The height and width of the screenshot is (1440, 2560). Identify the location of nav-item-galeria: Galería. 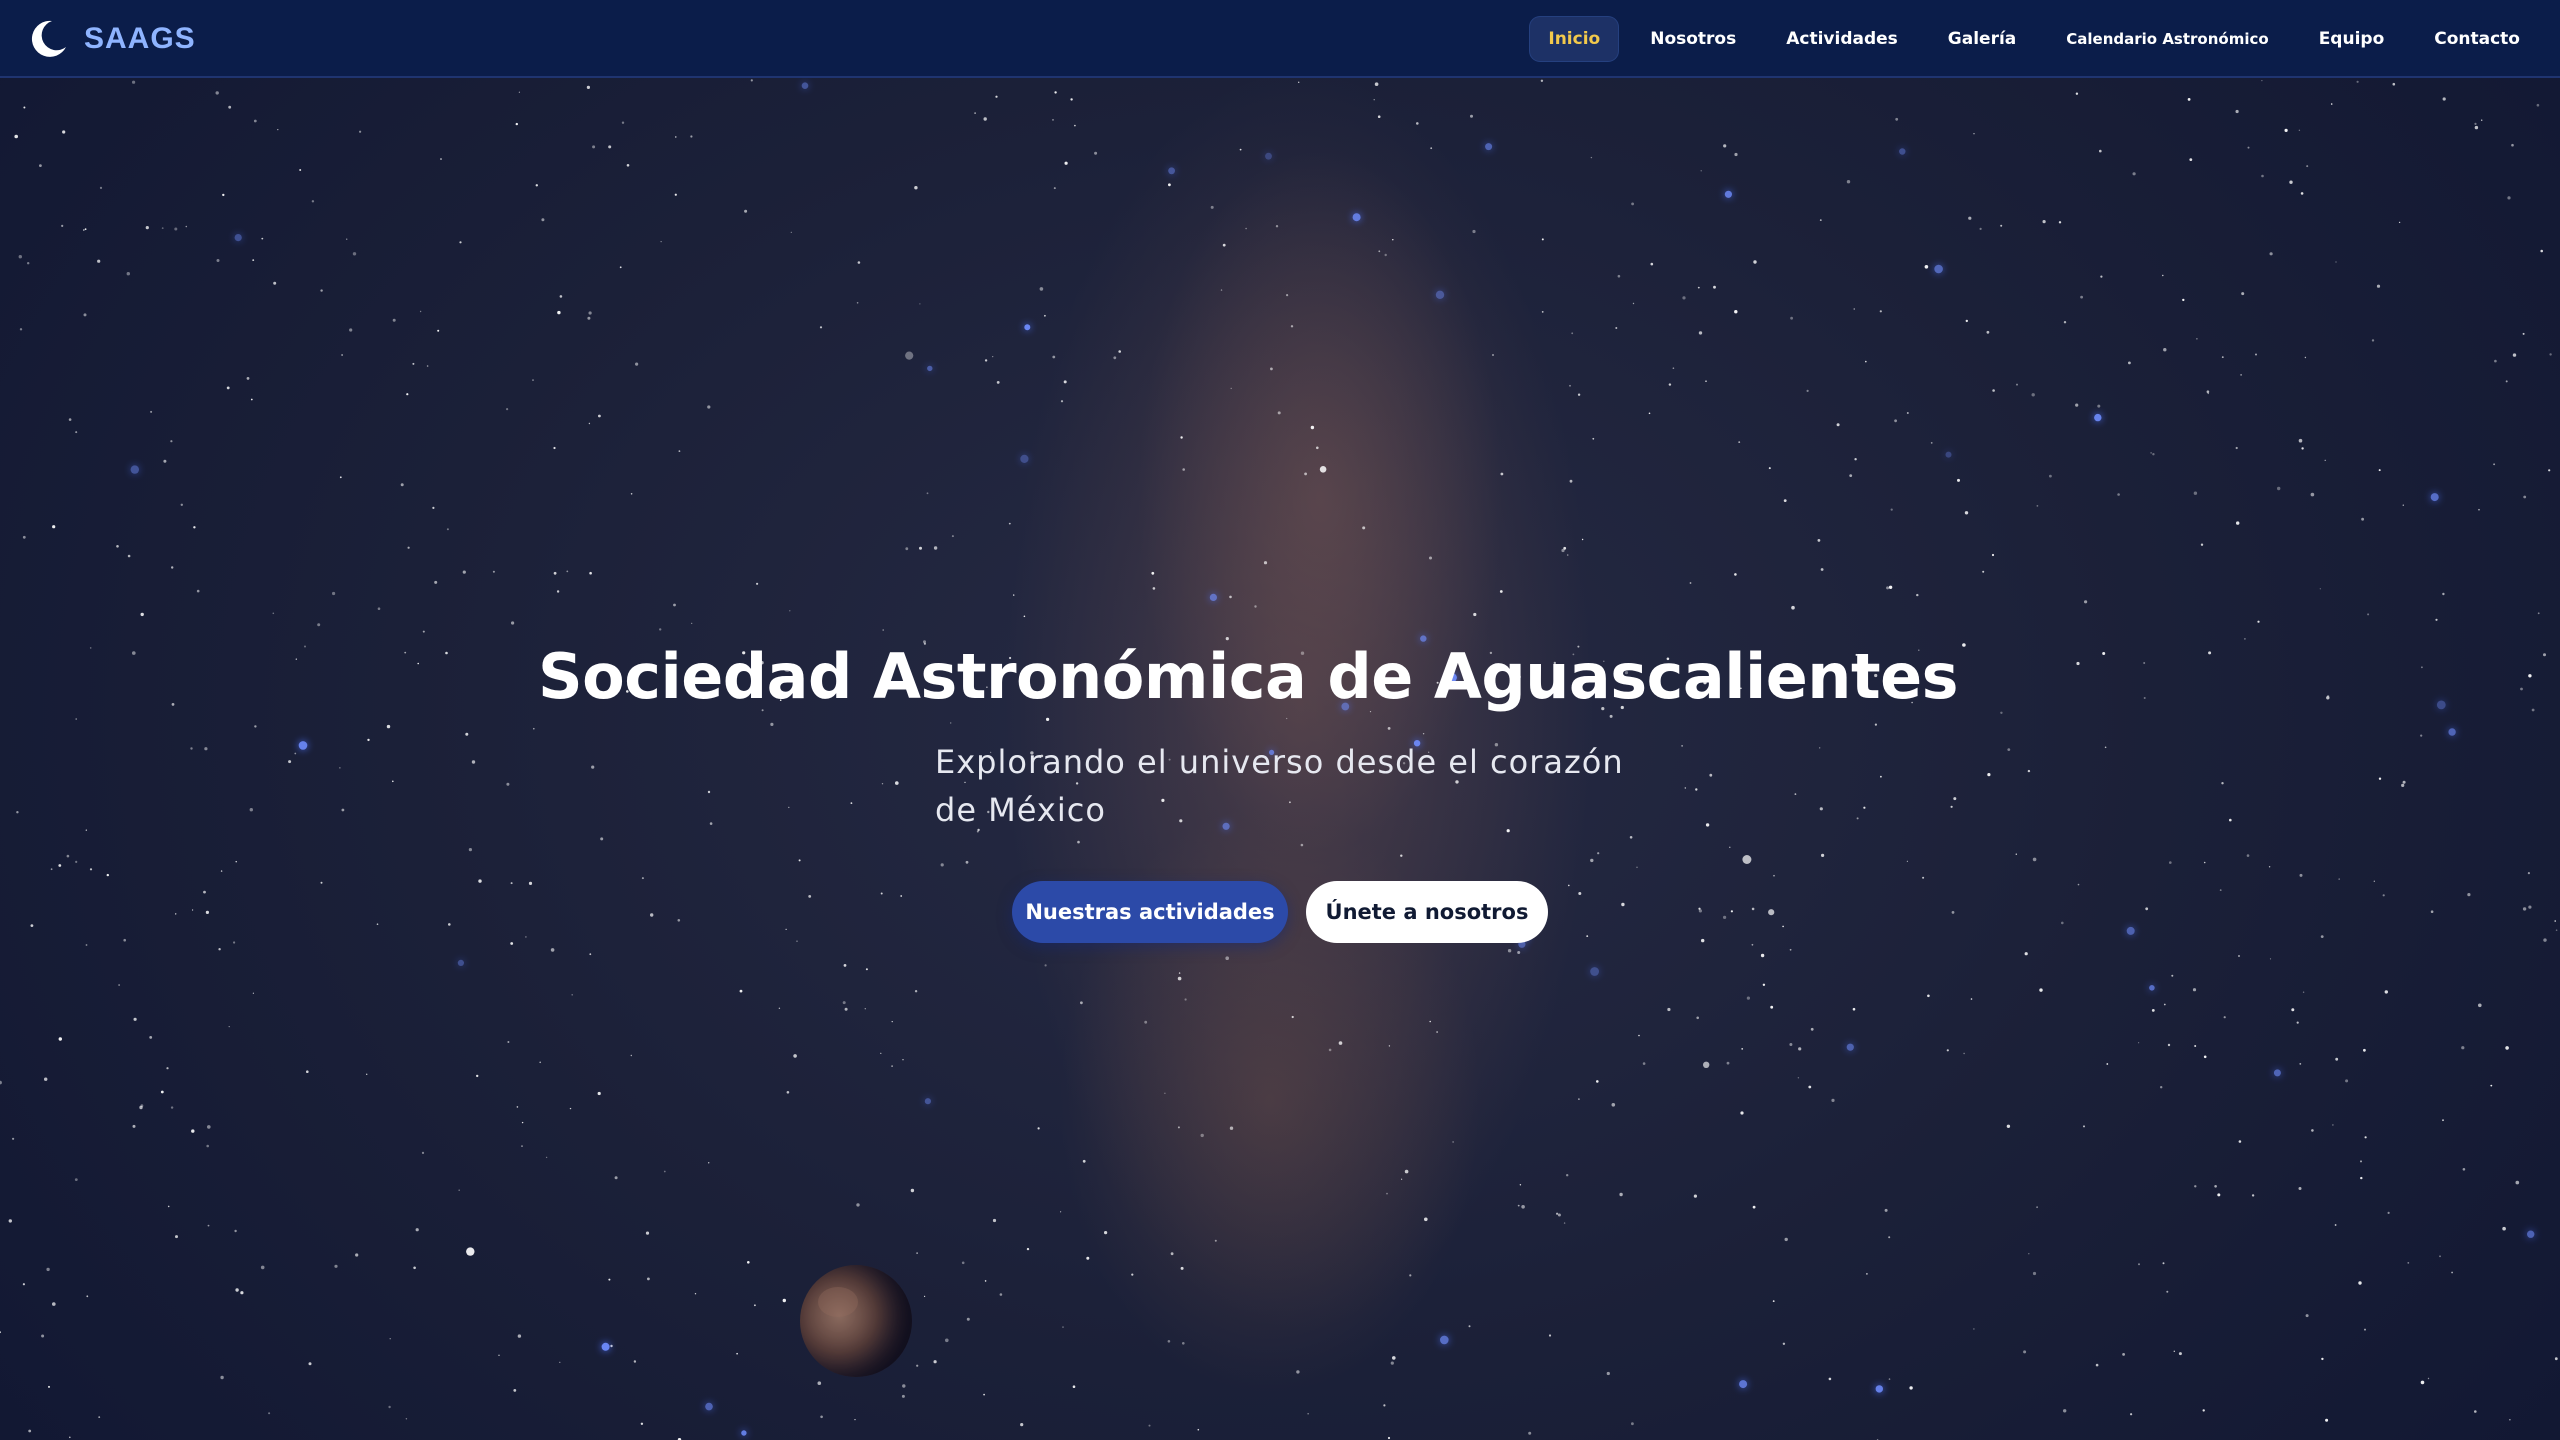
(1982, 39).